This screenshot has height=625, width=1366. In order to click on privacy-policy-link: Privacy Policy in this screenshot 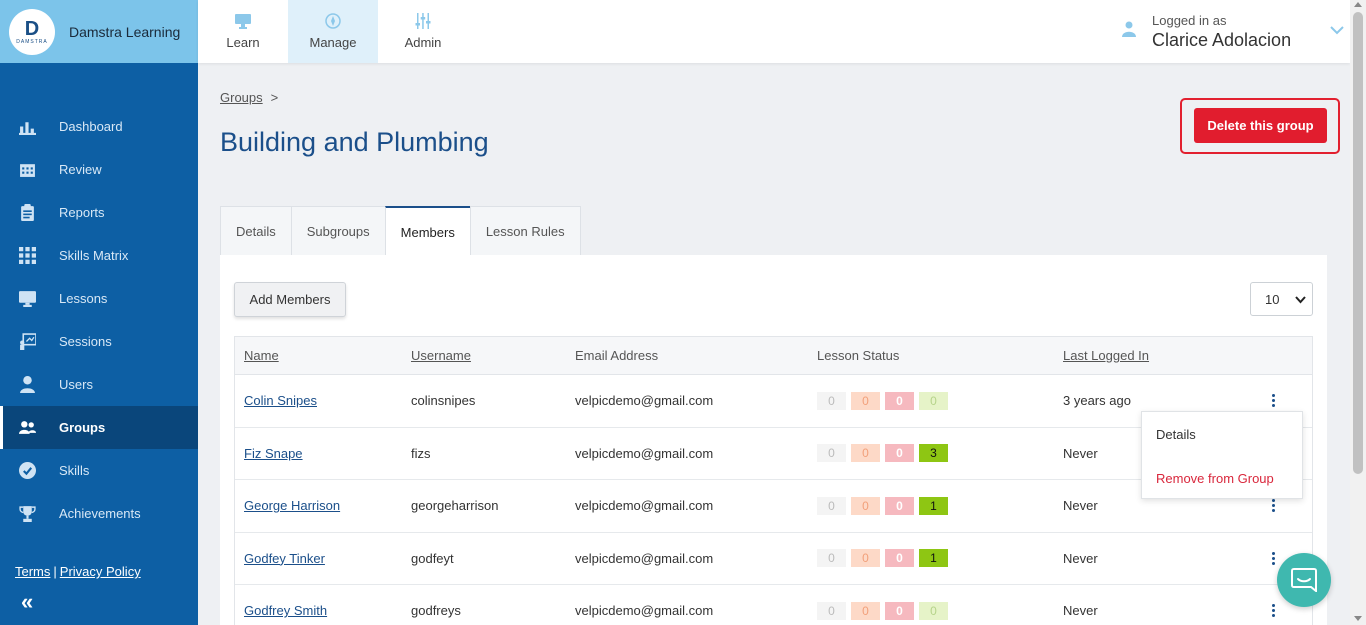, I will do `click(100, 571)`.